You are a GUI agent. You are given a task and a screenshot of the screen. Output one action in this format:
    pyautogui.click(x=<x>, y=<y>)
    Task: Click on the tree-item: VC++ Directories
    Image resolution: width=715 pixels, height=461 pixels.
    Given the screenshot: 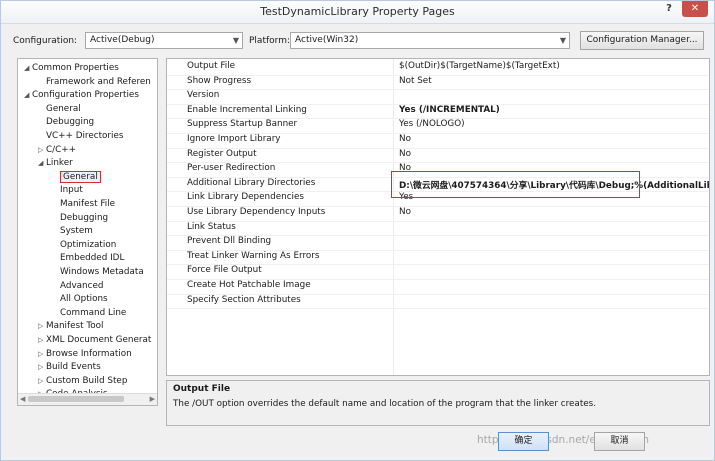 What is the action you would take?
    pyautogui.click(x=80, y=136)
    